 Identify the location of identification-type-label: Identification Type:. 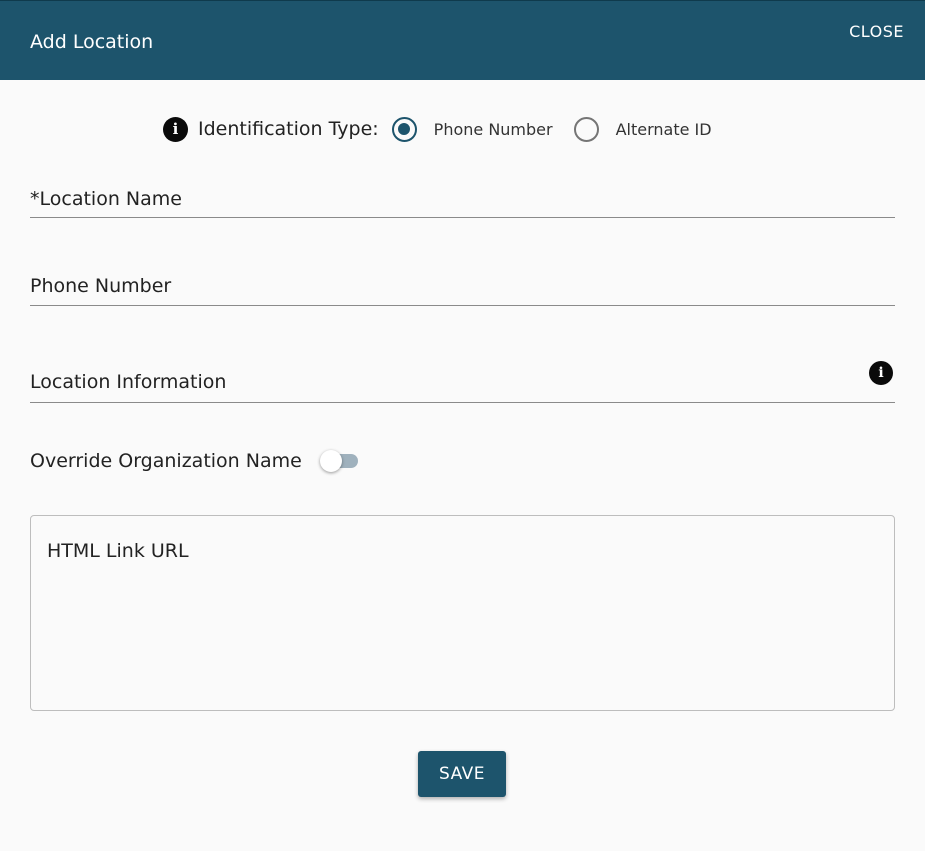
(288, 129).